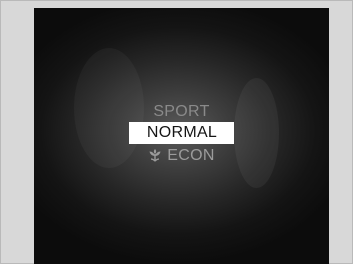 The image size is (353, 264). What do you see at coordinates (191, 155) in the screenshot?
I see `mode-label-econ: ECON` at bounding box center [191, 155].